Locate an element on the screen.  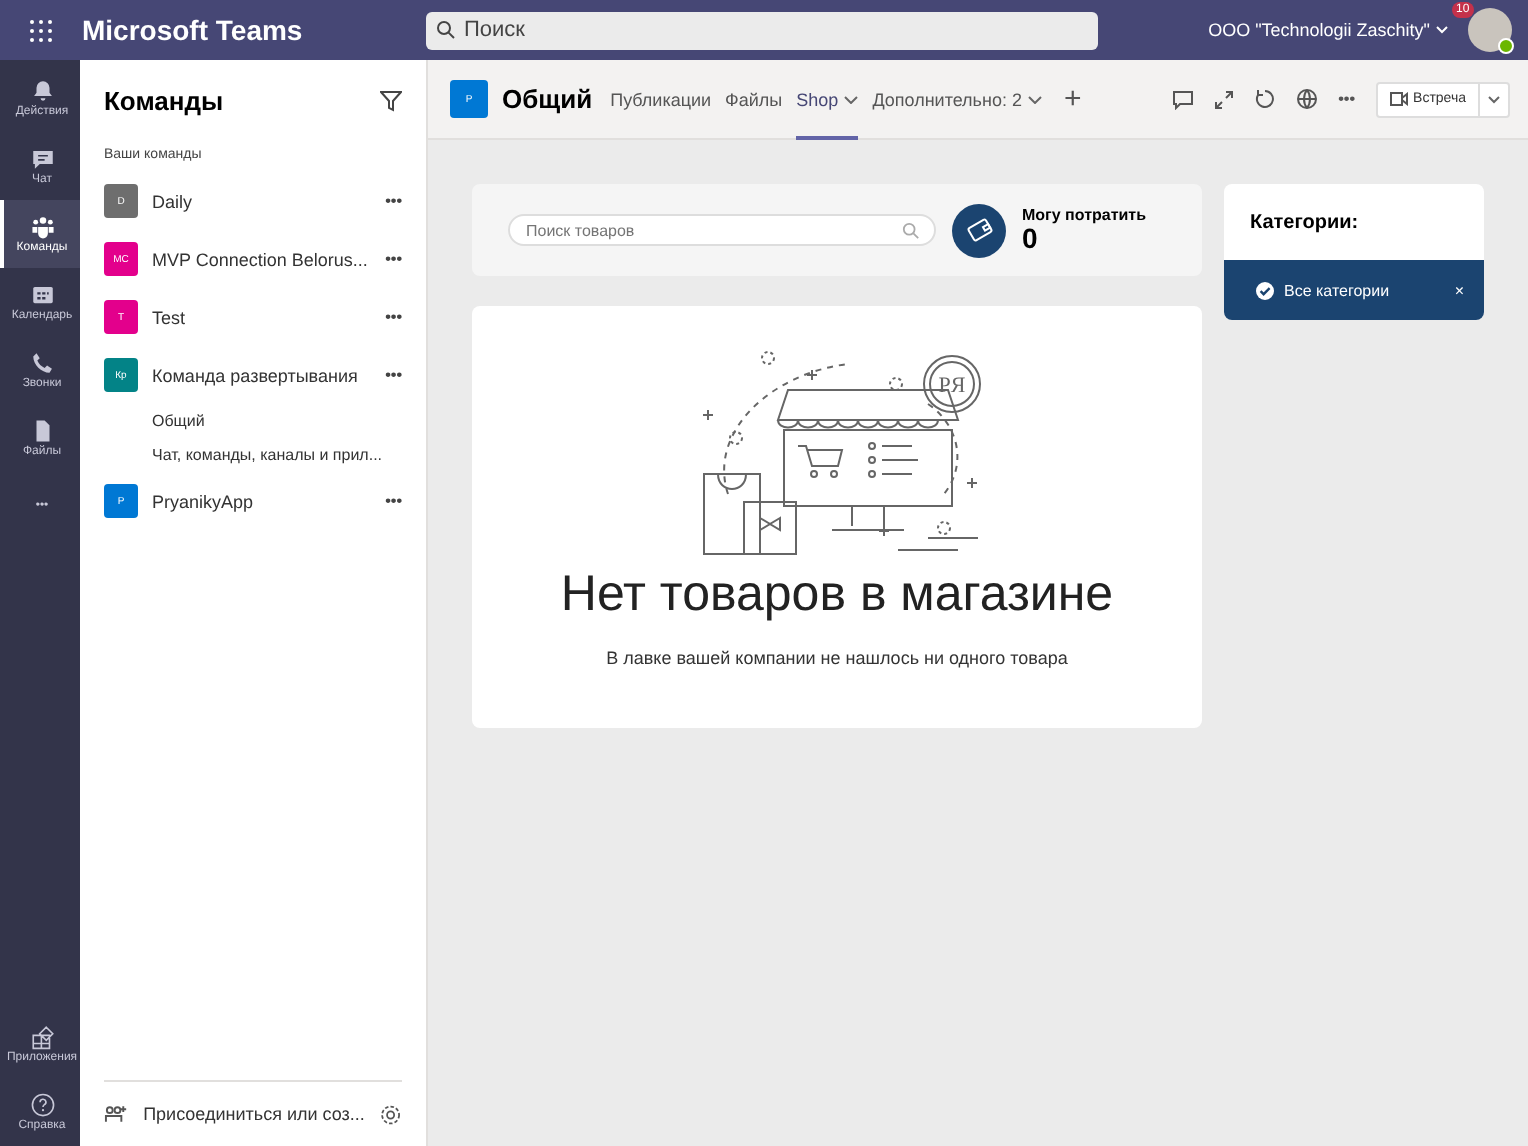
search-field: Поиск товаров is located at coordinates (722, 230).